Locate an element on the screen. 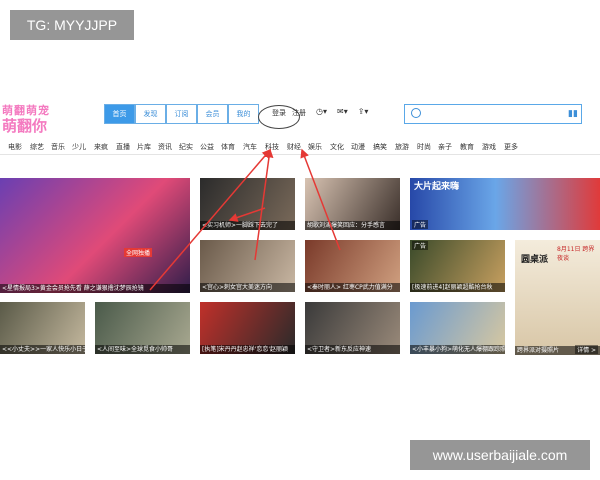 This screenshot has height=480, width=600. video-card: <守卫者>新东反应神速 is located at coordinates (352, 328).